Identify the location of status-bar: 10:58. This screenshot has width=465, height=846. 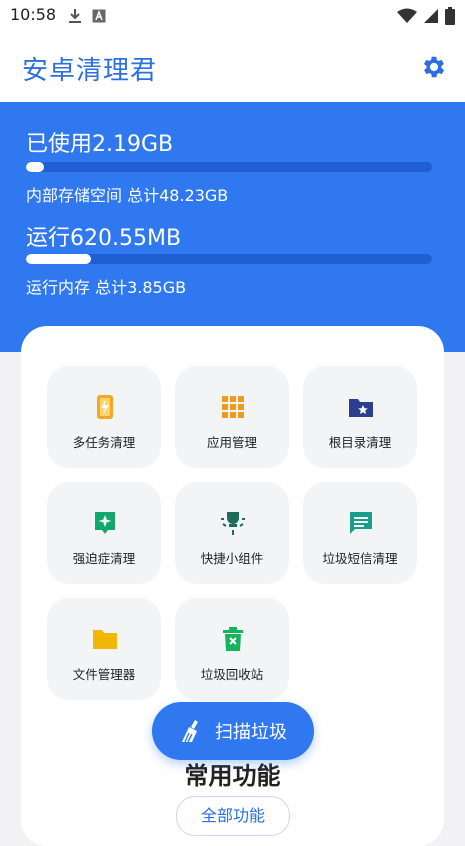
(232, 17).